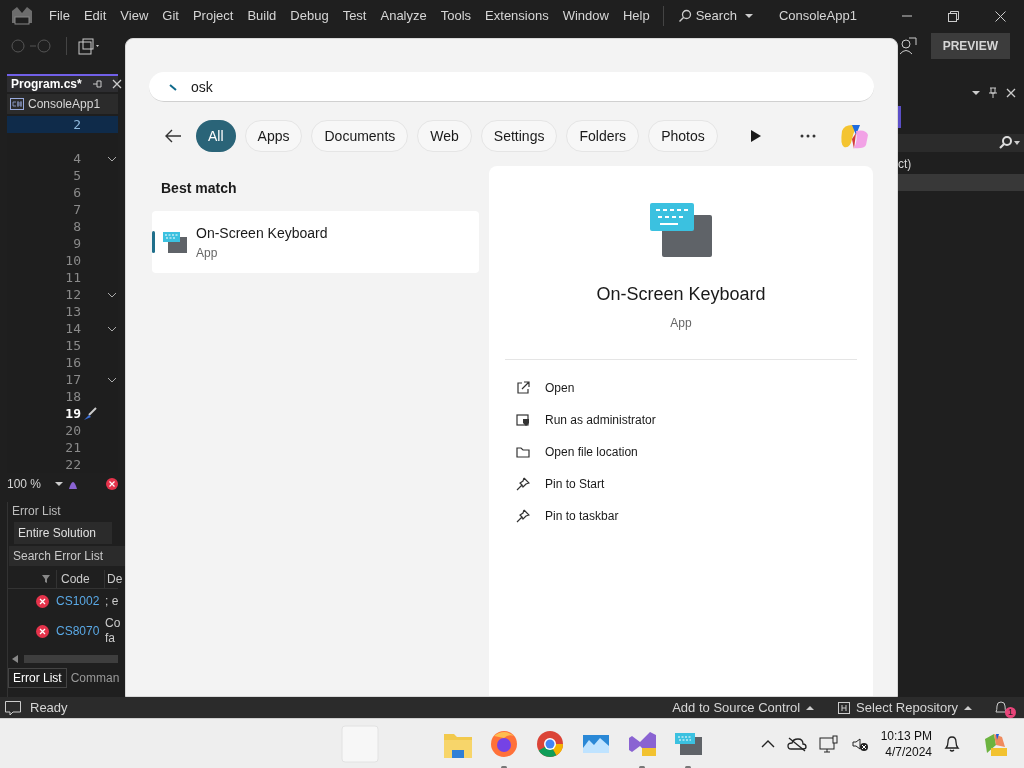 Image resolution: width=1024 pixels, height=768 pixels. What do you see at coordinates (828, 743) in the screenshot?
I see `network-icon` at bounding box center [828, 743].